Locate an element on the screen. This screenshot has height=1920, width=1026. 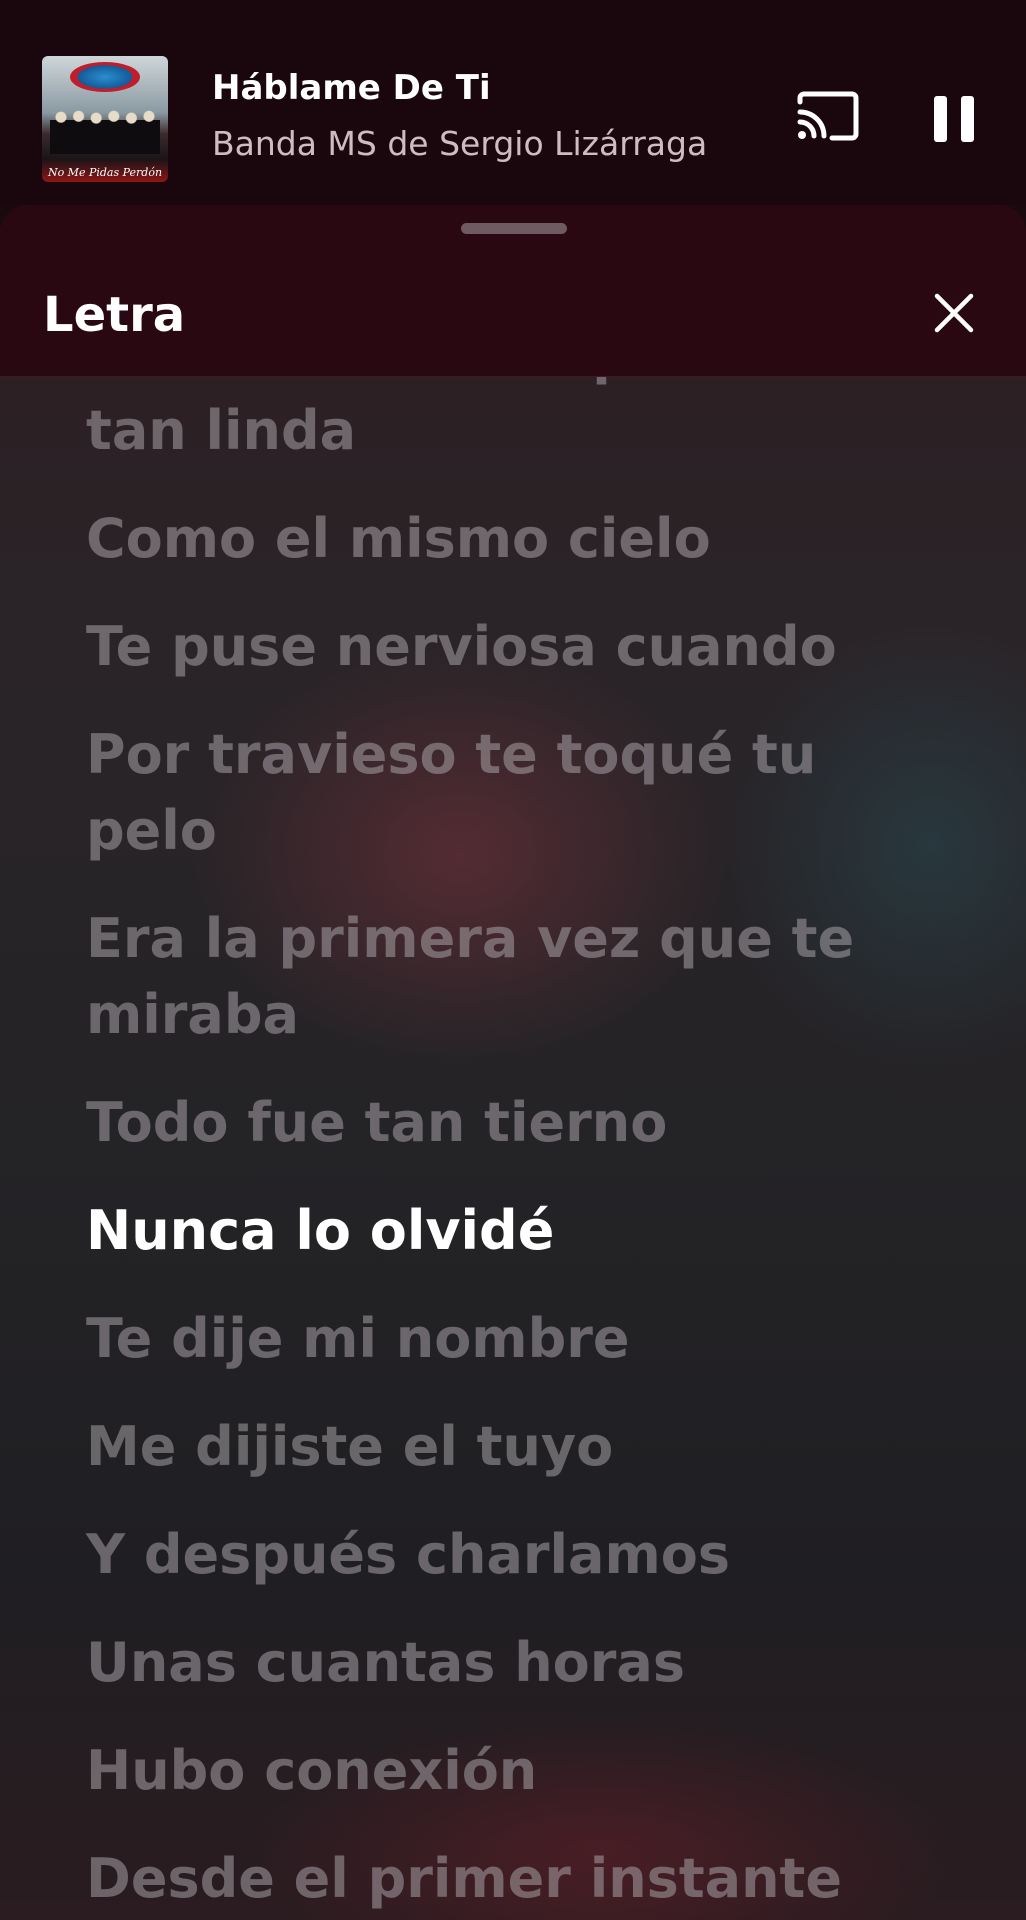
close-icon is located at coordinates (954, 313).